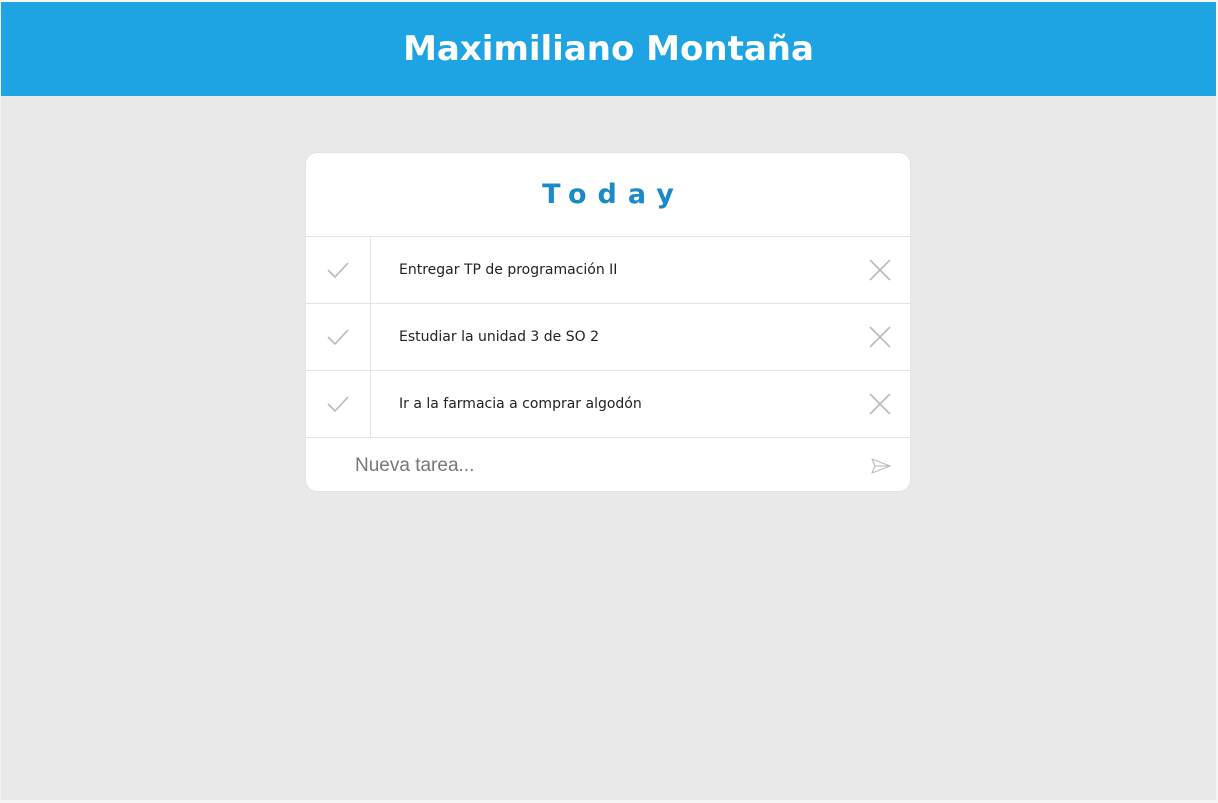  I want to click on task-label: Ir a la farmacia a comprar algodón, so click(520, 404).